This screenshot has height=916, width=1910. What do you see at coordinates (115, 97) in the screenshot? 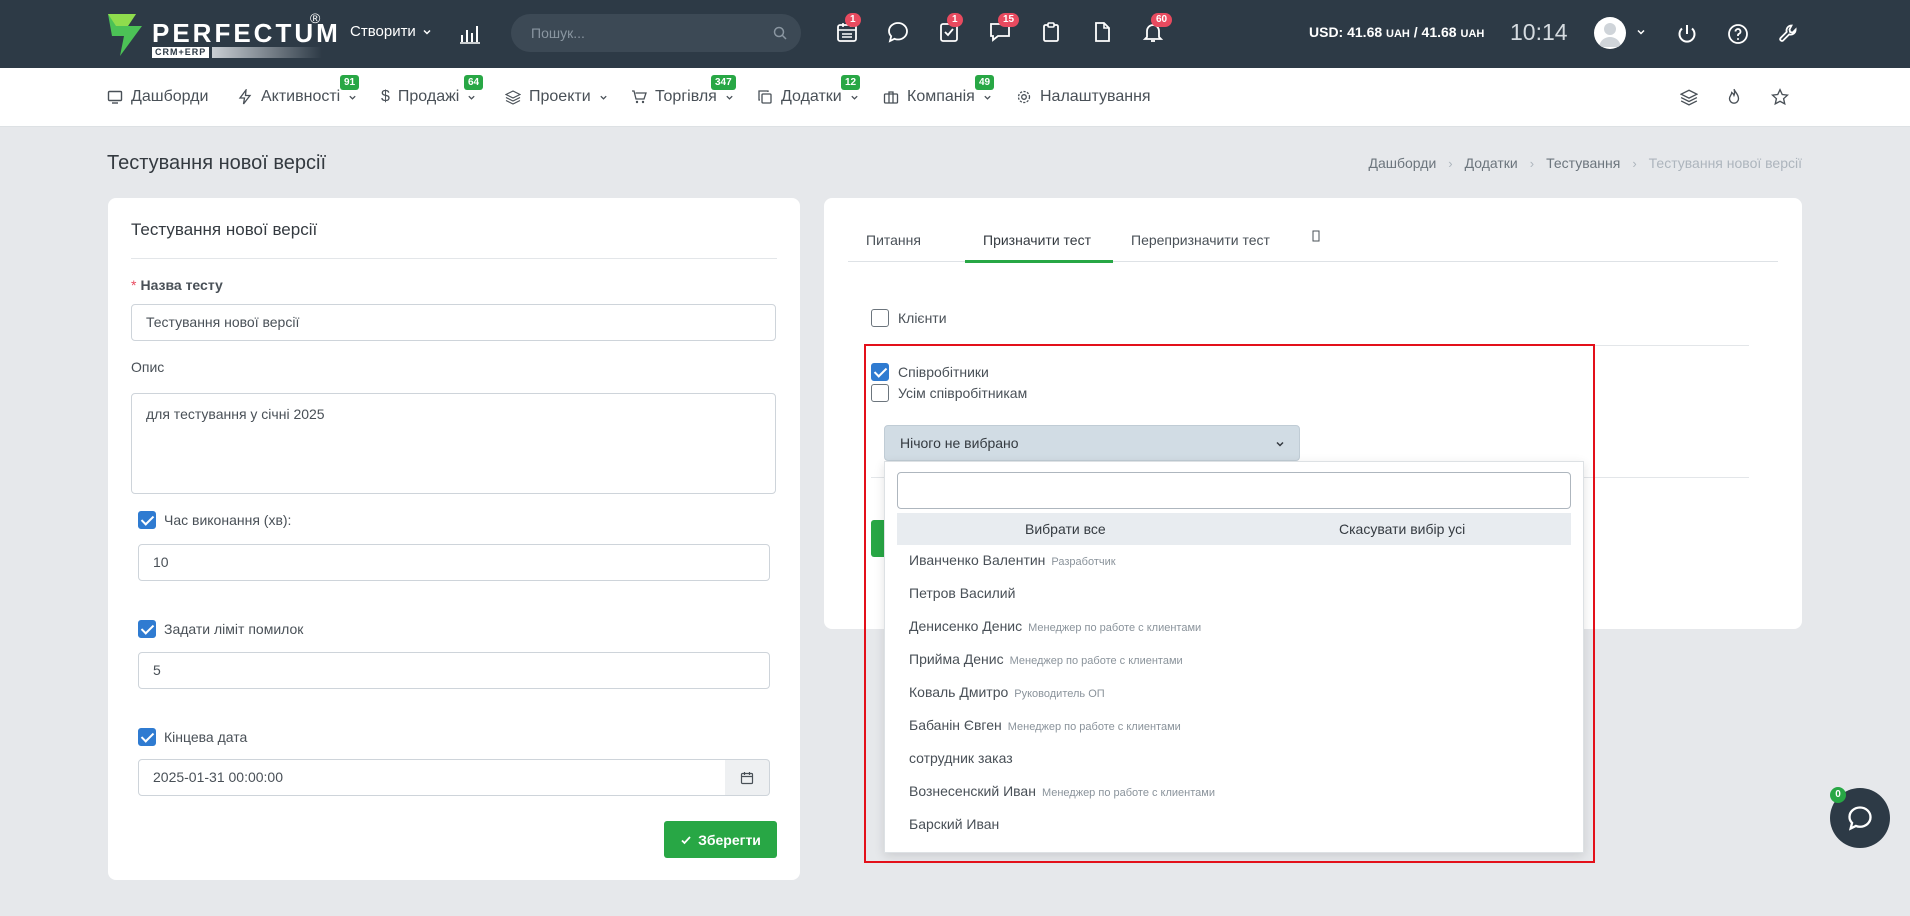
I see `monitor-icon` at bounding box center [115, 97].